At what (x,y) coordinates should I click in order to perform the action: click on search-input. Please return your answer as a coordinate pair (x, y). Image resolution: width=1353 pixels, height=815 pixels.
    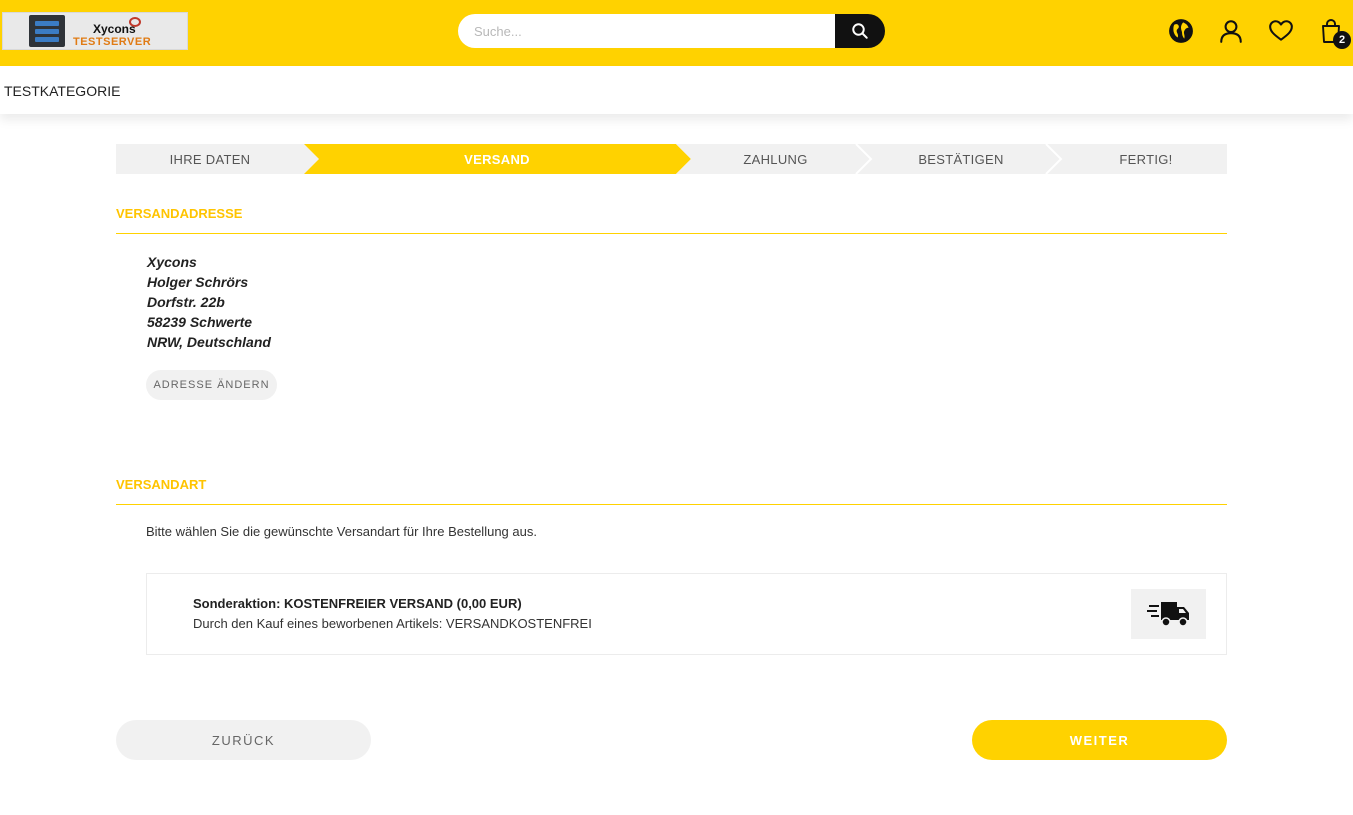
    Looking at the image, I should click on (647, 31).